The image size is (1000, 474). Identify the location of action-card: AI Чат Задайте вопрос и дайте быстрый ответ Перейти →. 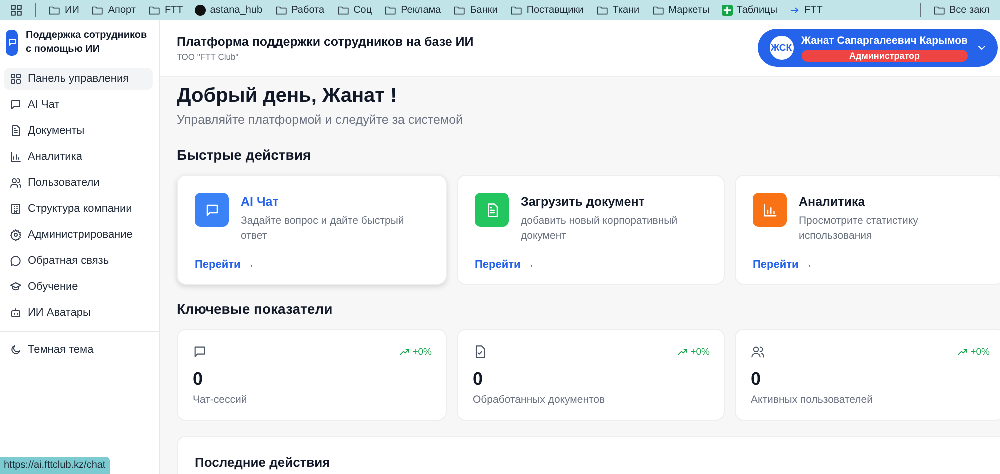
(312, 230).